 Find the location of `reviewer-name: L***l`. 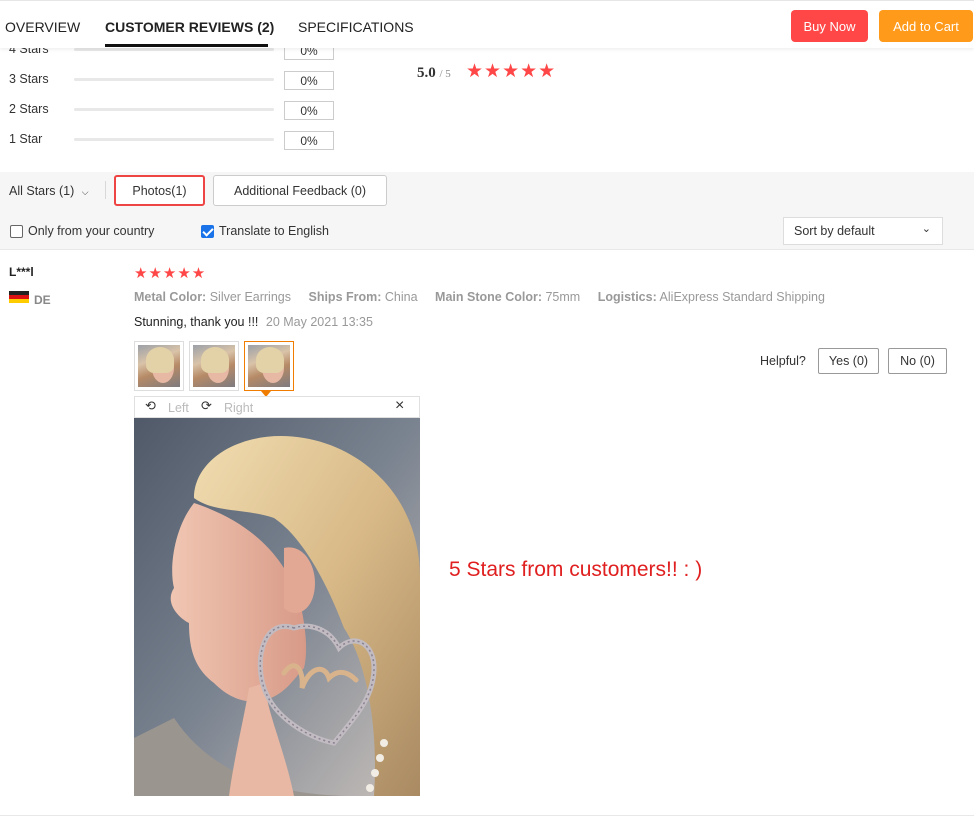

reviewer-name: L***l is located at coordinates (21, 272).